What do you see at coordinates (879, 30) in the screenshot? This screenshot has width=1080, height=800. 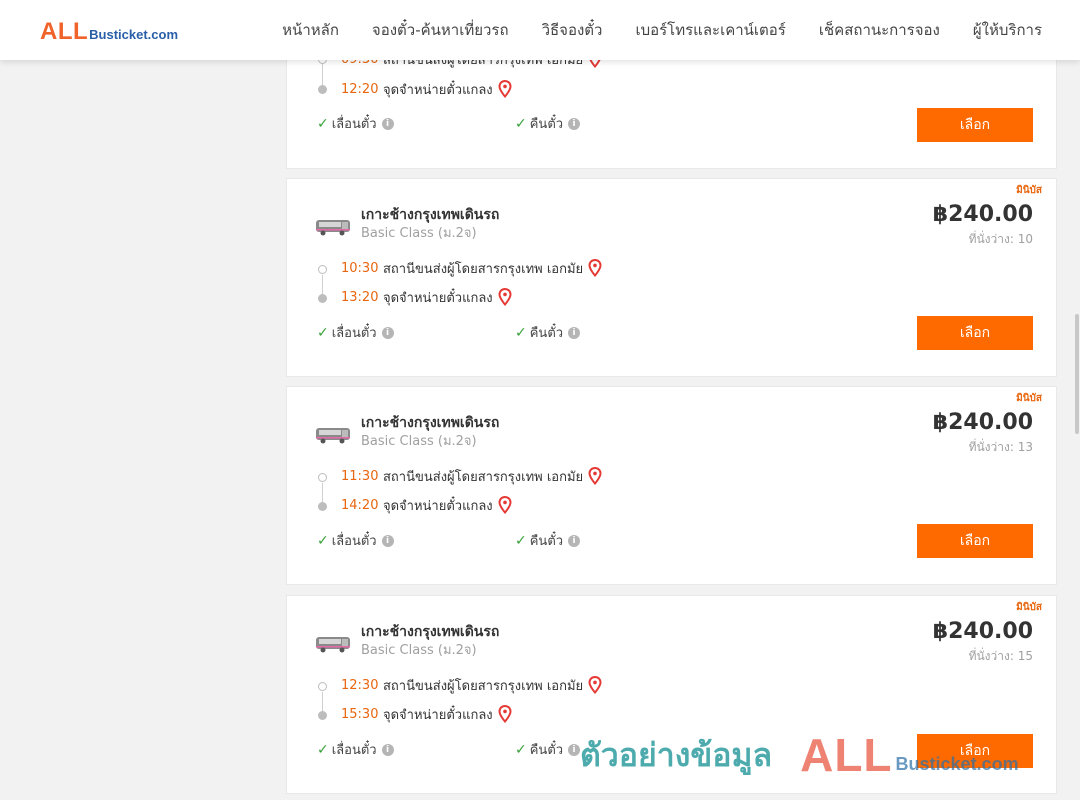 I see `nav-item-booking-status: เช็คสถานะการจอง` at bounding box center [879, 30].